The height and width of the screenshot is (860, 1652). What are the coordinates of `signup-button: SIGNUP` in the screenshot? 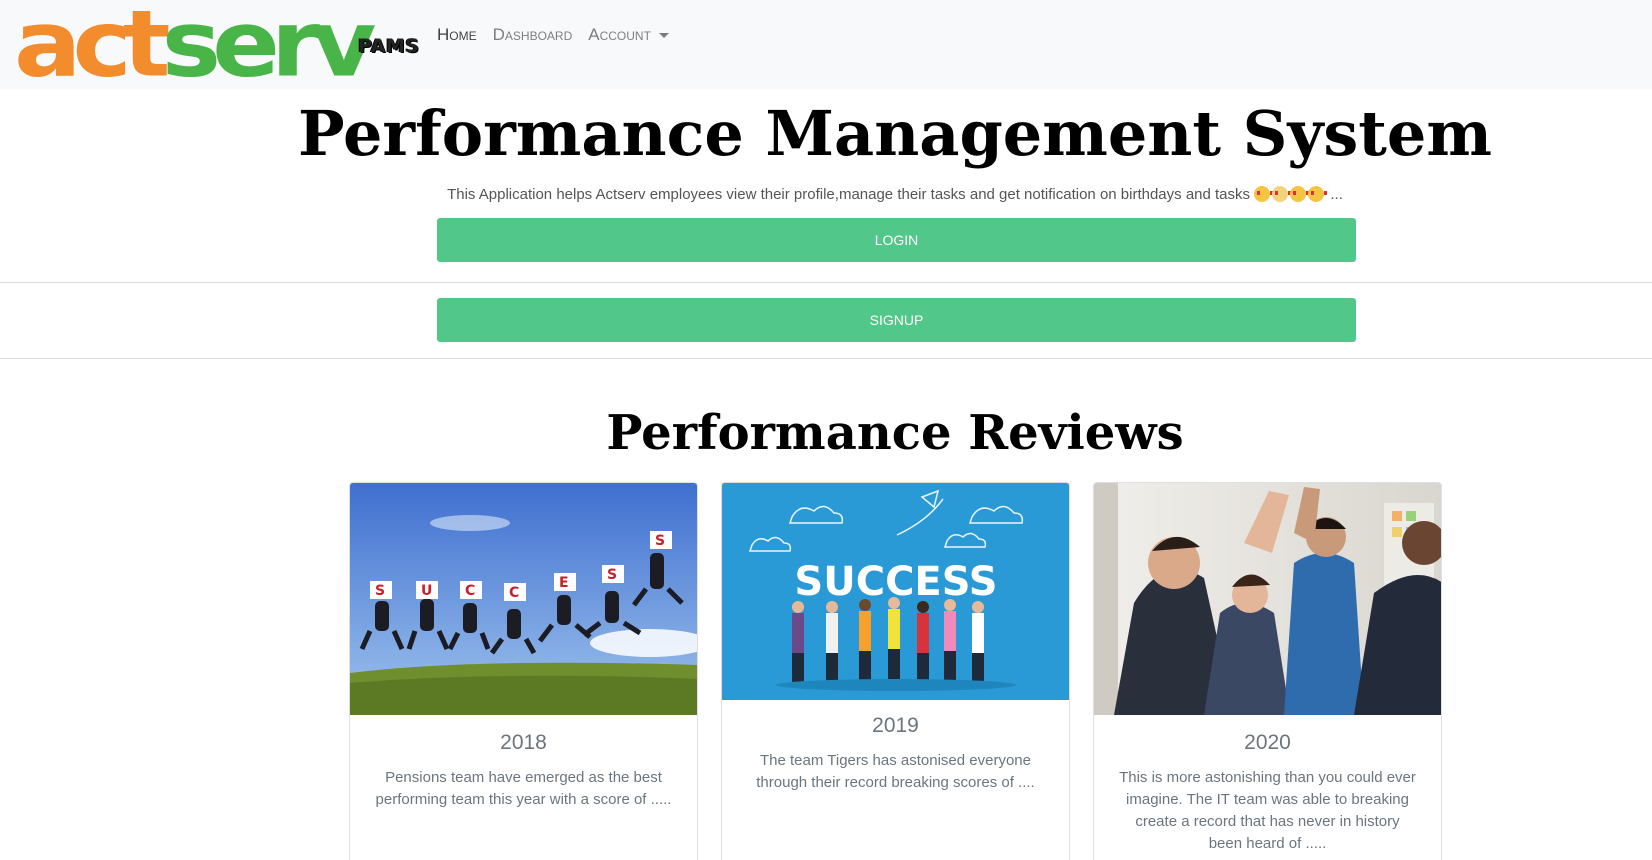 It's located at (896, 320).